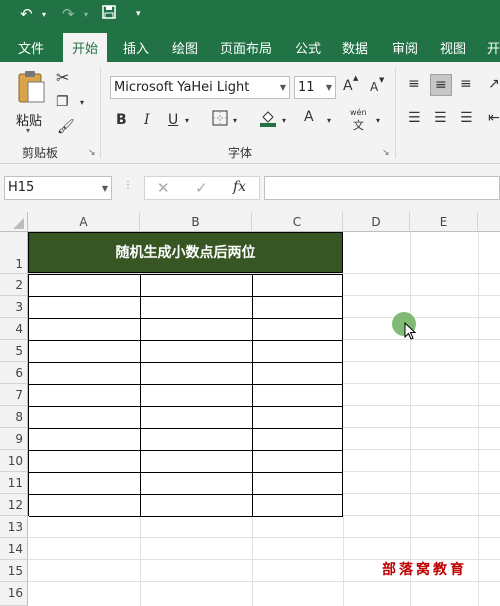 This screenshot has height=606, width=500. Describe the element at coordinates (246, 47) in the screenshot. I see `tab-page-layout: 页面布局` at that location.